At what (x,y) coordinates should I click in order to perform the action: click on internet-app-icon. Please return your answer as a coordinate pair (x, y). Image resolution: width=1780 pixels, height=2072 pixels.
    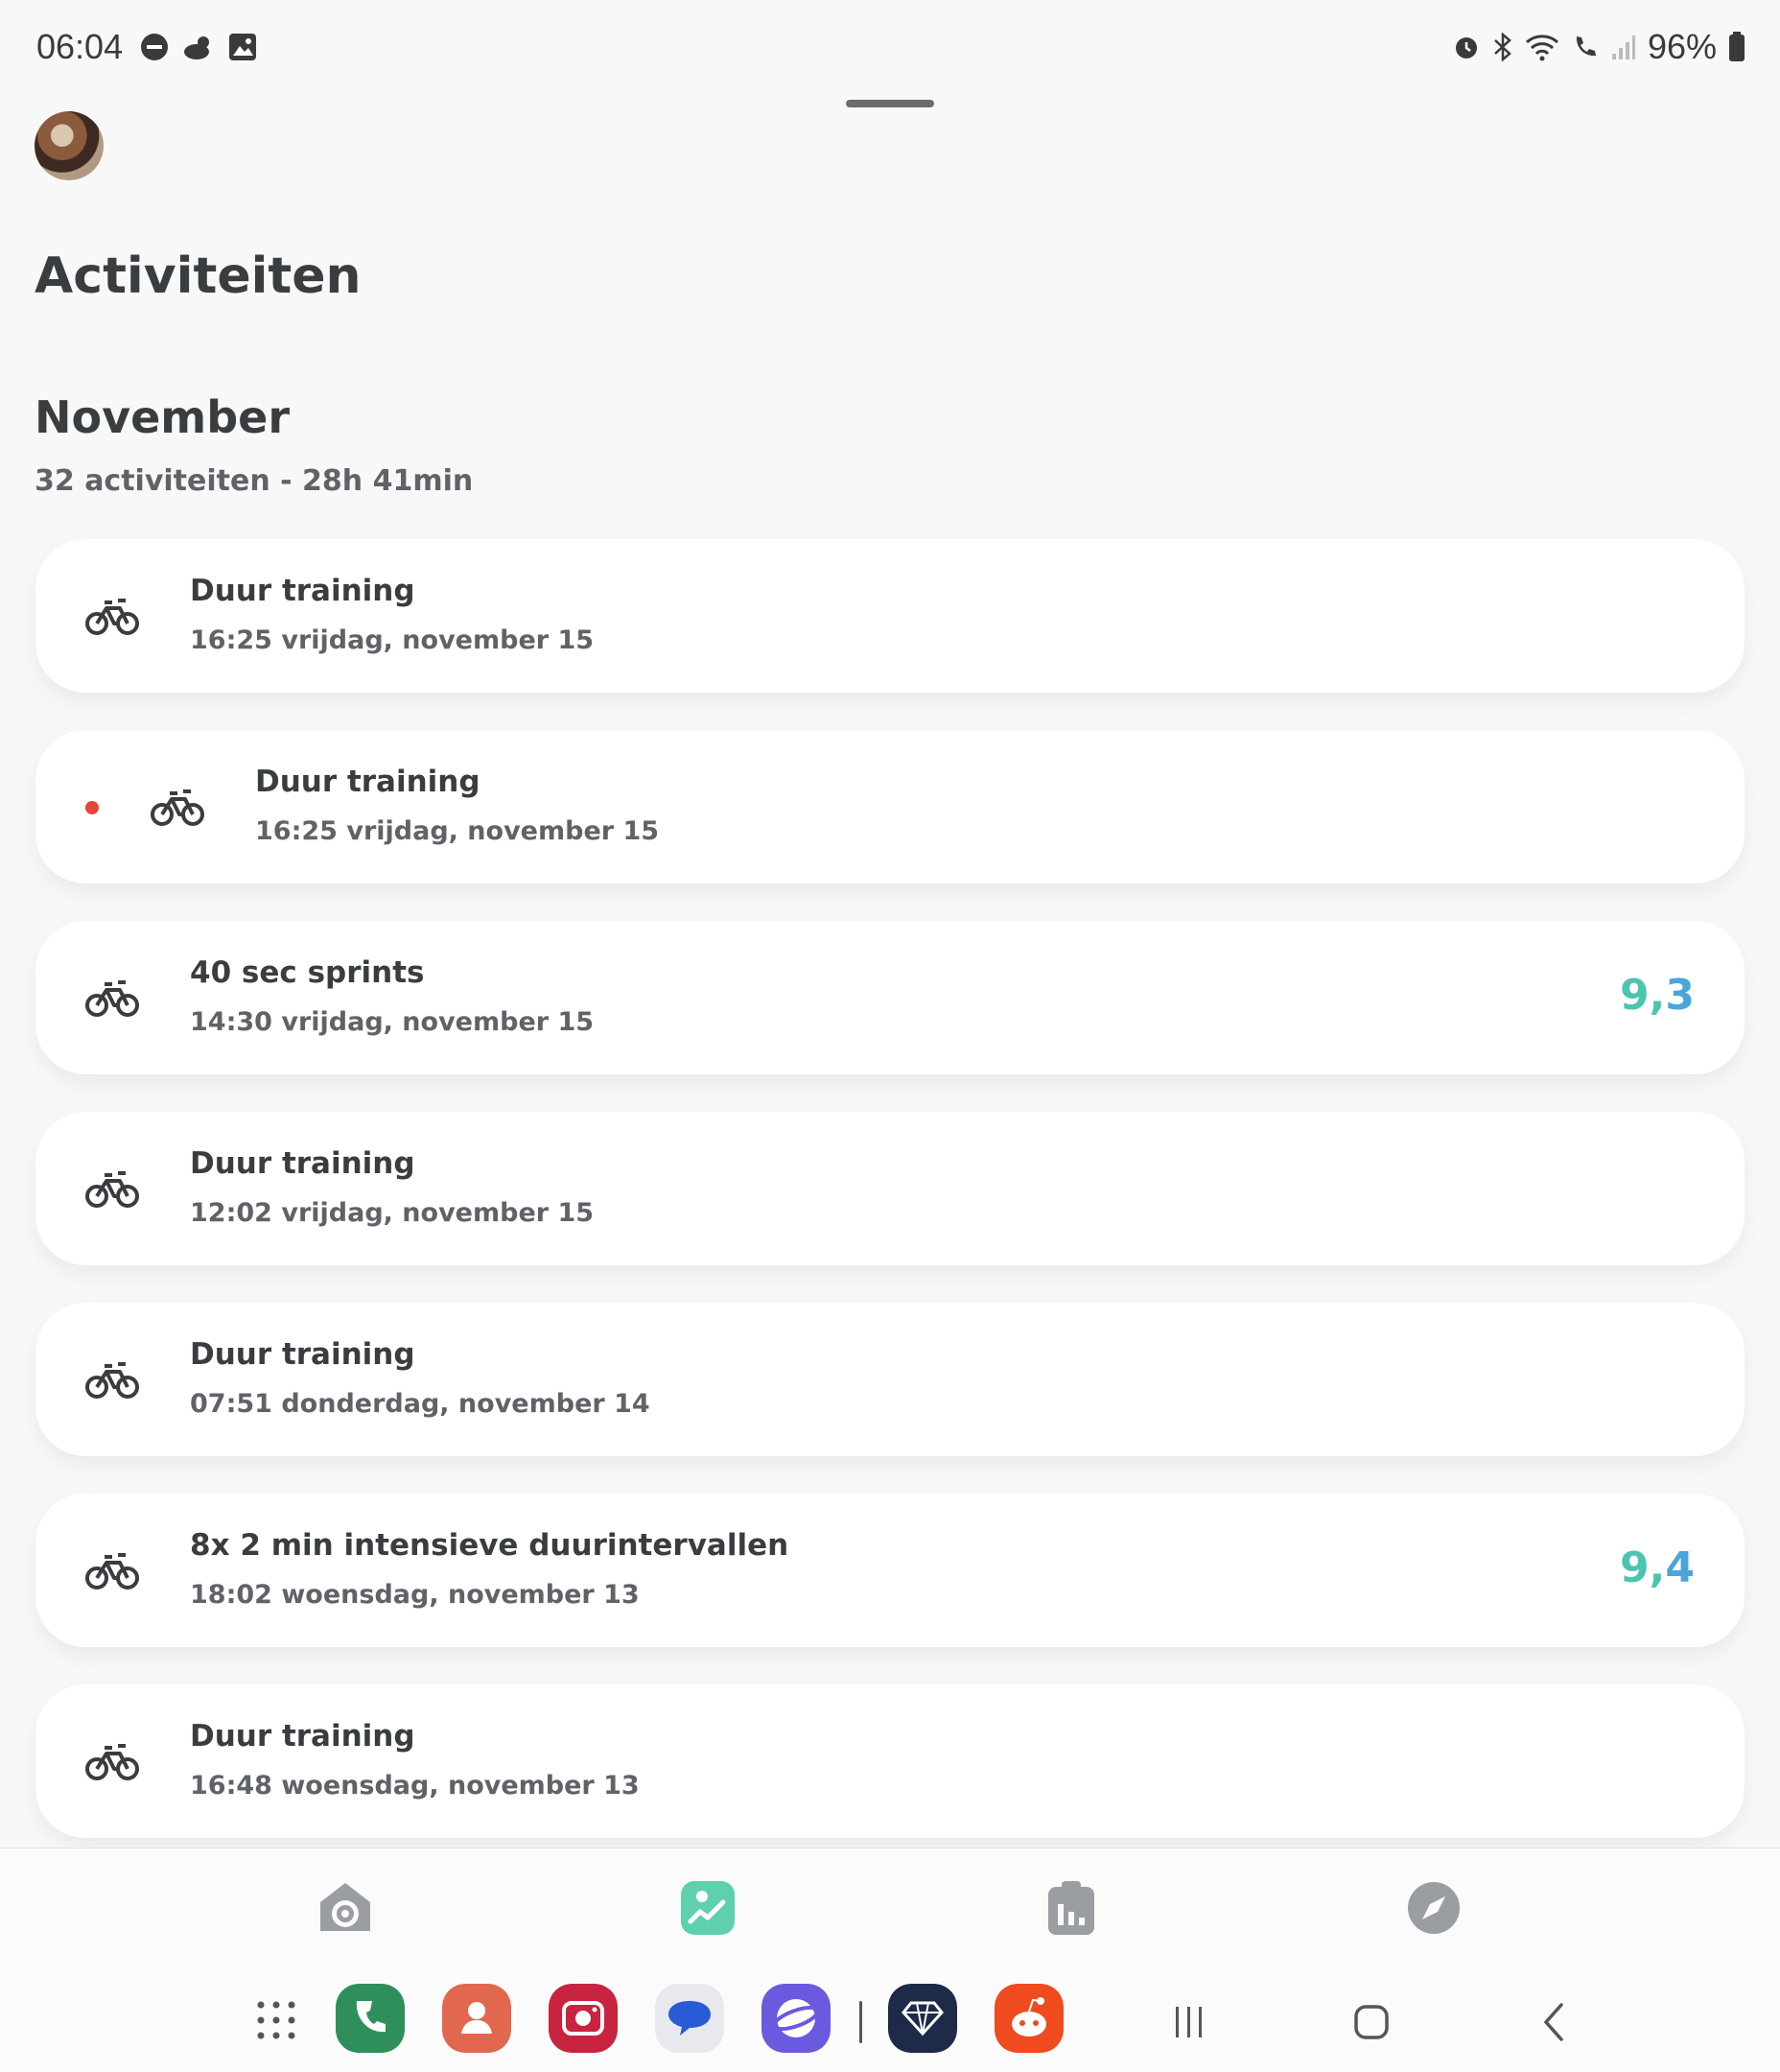
    Looking at the image, I should click on (796, 2018).